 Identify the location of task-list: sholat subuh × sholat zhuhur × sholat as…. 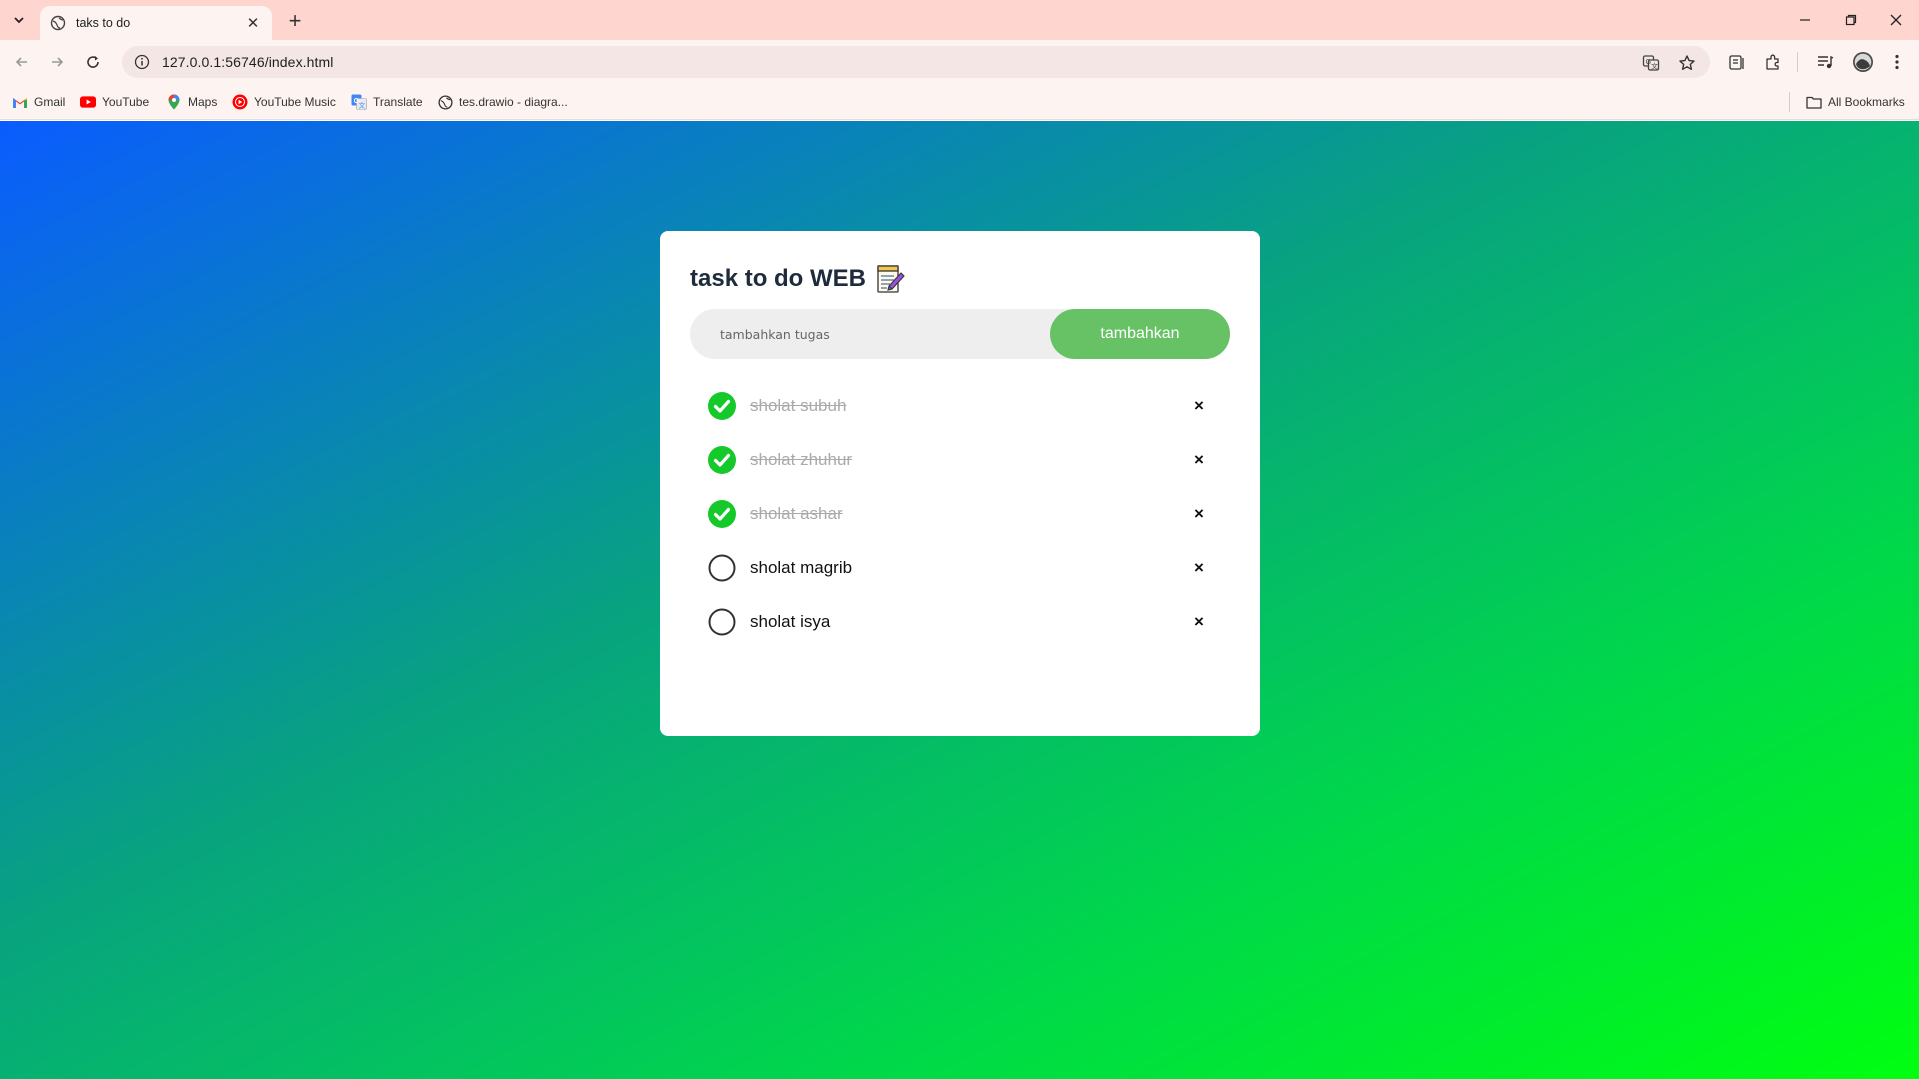
(960, 514).